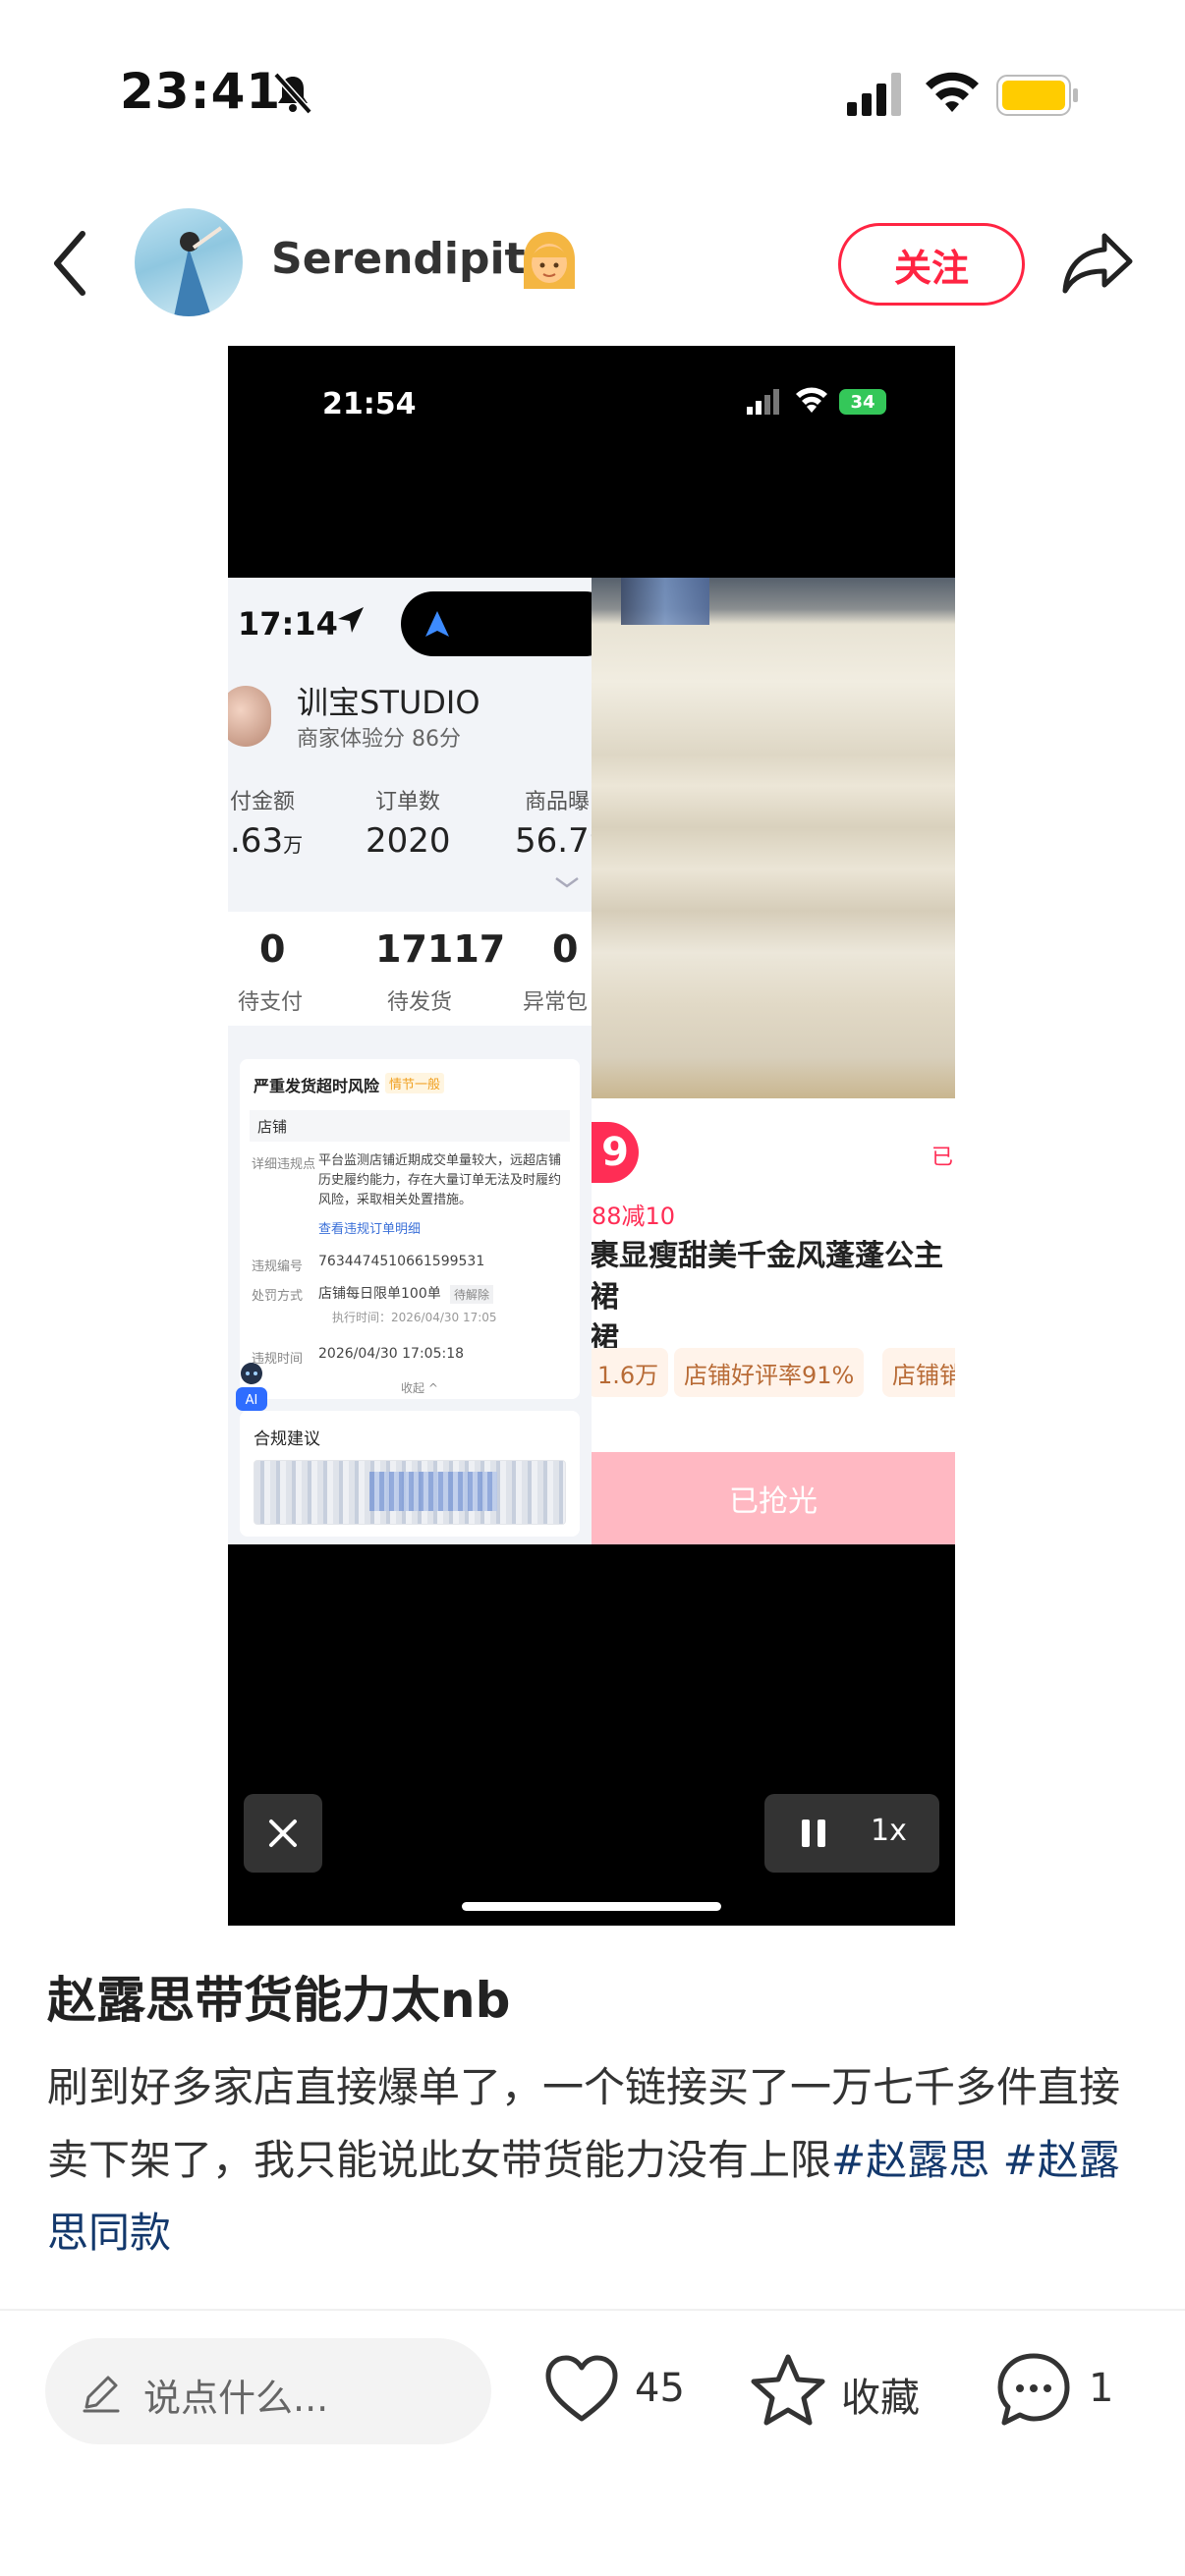 The height and width of the screenshot is (2576, 1185). Describe the element at coordinates (774, 1498) in the screenshot. I see `sold-out-button: 已抢光` at that location.